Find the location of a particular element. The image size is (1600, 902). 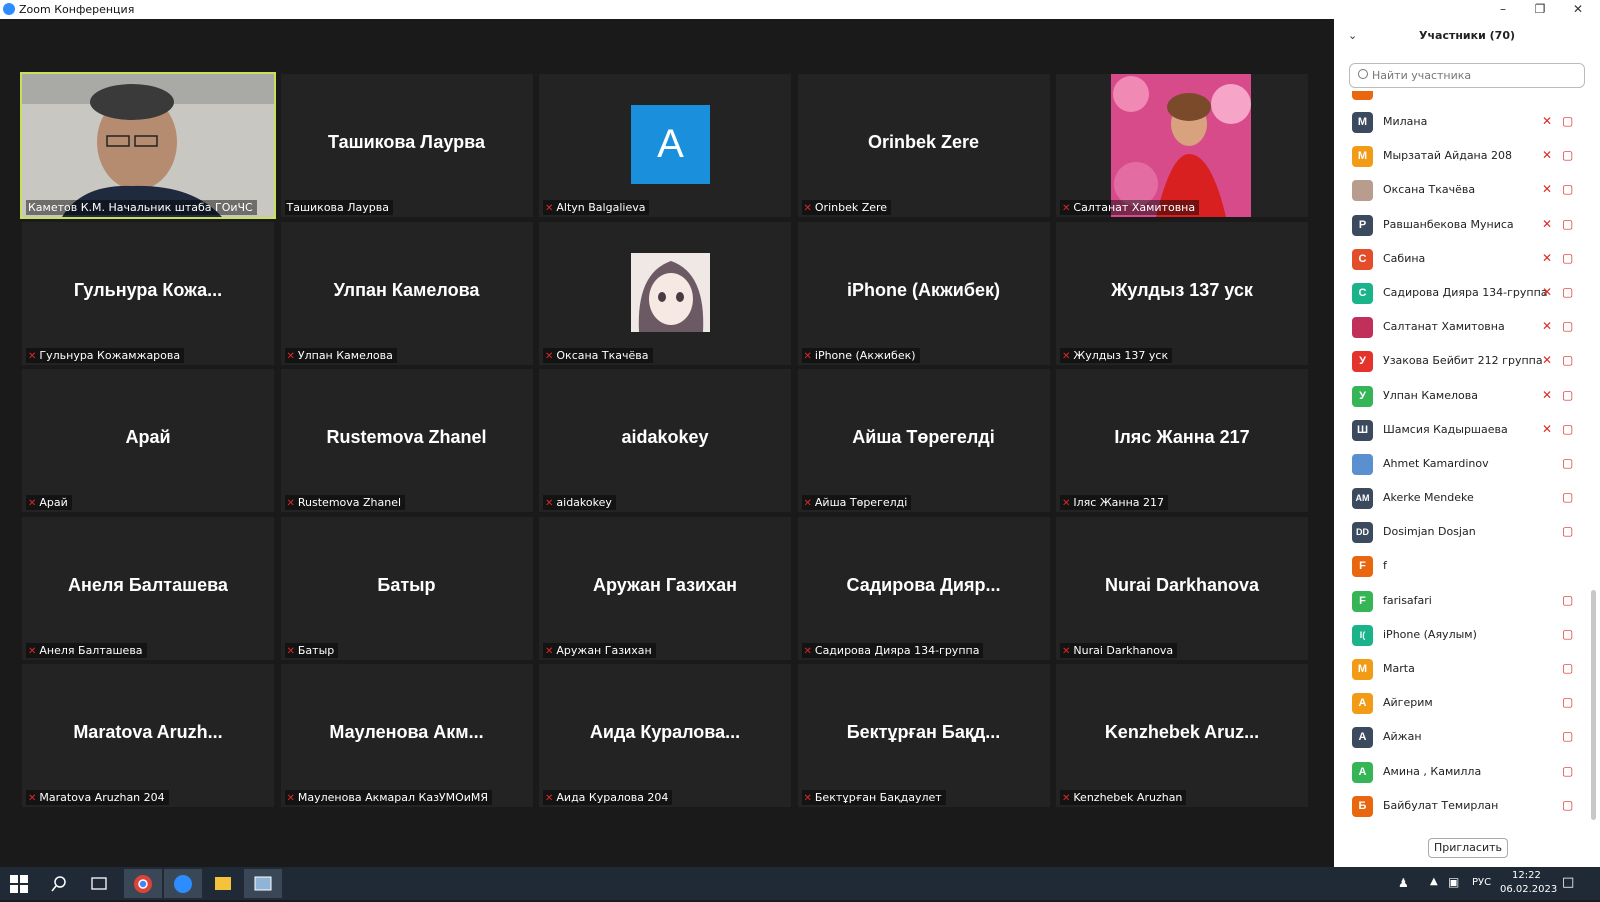

list-item: У Улпан Камелова ✕ ▢ is located at coordinates (1460, 396).